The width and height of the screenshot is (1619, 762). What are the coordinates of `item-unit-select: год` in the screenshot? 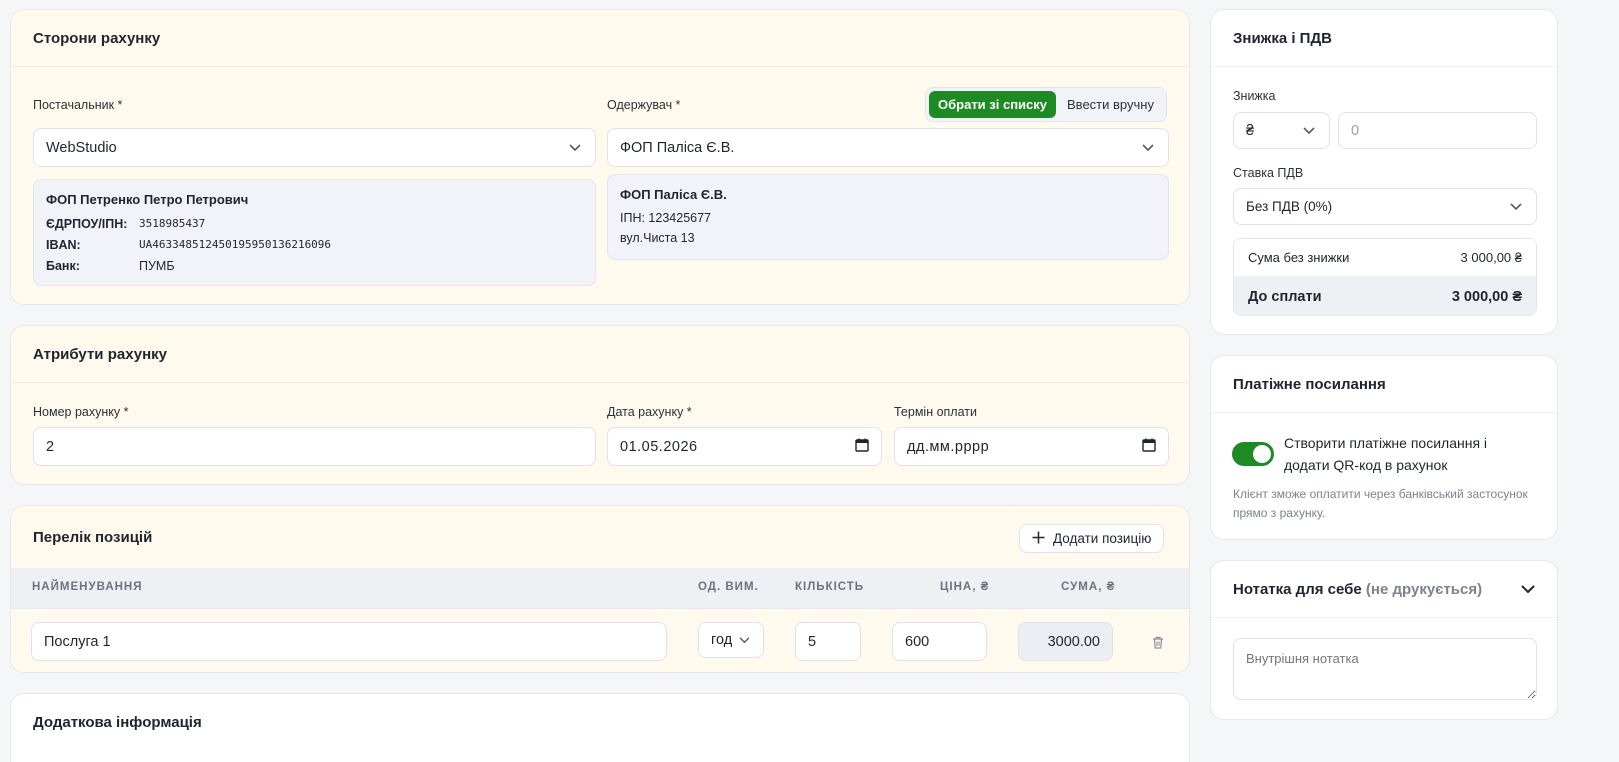 It's located at (731, 640).